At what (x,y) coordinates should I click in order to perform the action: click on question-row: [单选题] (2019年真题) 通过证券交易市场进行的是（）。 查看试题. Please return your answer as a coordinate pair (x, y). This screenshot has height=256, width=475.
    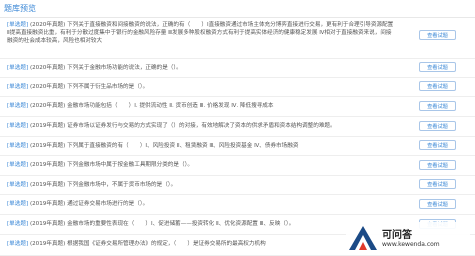
    Looking at the image, I should click on (237, 204).